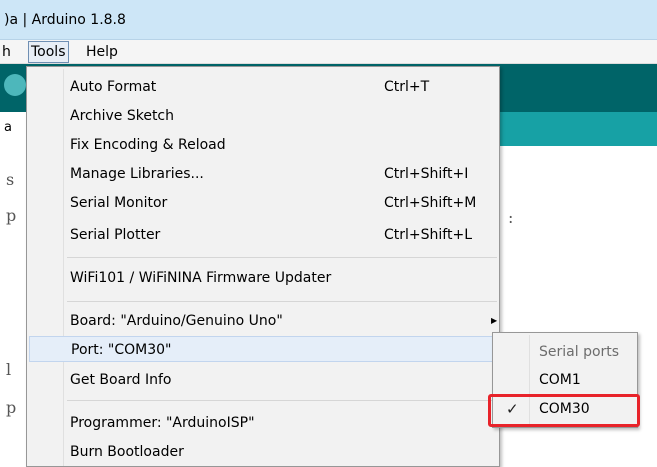 The image size is (657, 467). What do you see at coordinates (430, 203) in the screenshot?
I see `menu-item-shortcut: Ctrl+Shift+M` at bounding box center [430, 203].